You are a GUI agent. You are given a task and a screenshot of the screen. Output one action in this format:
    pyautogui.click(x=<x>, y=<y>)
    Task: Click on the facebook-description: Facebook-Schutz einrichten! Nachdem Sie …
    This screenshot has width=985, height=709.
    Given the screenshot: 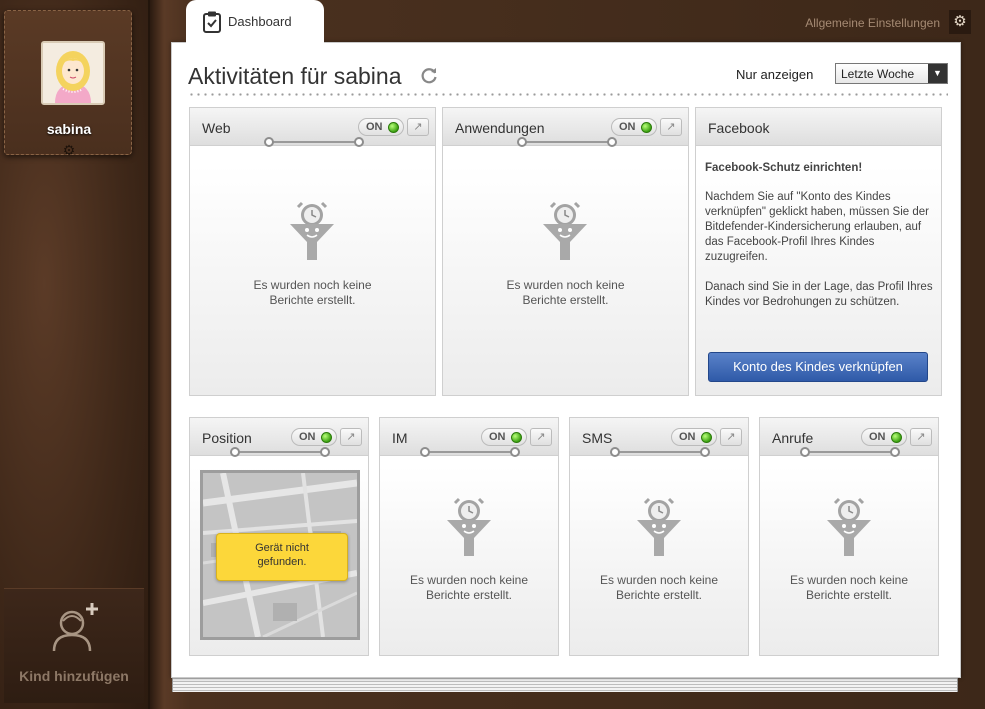 What is the action you would take?
    pyautogui.click(x=820, y=235)
    